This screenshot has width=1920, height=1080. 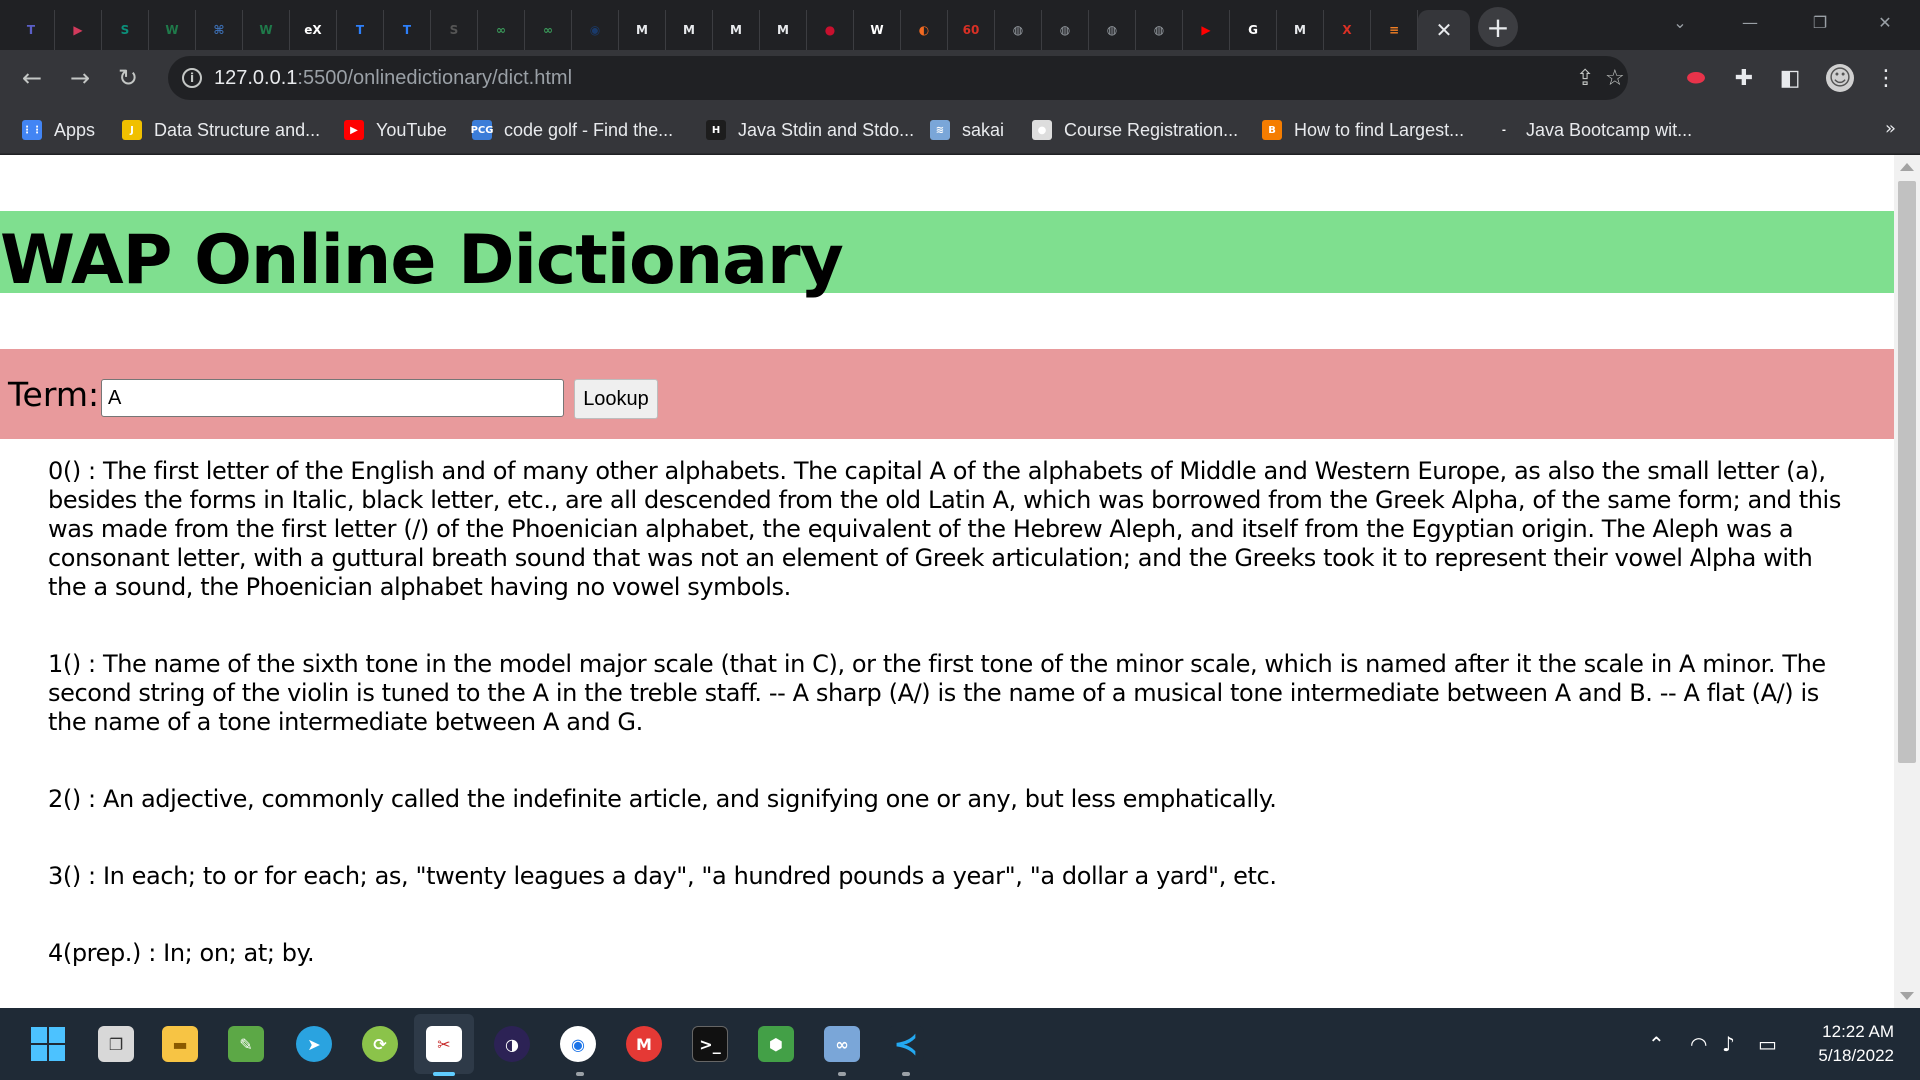 I want to click on w-icon: W, so click(x=172, y=30).